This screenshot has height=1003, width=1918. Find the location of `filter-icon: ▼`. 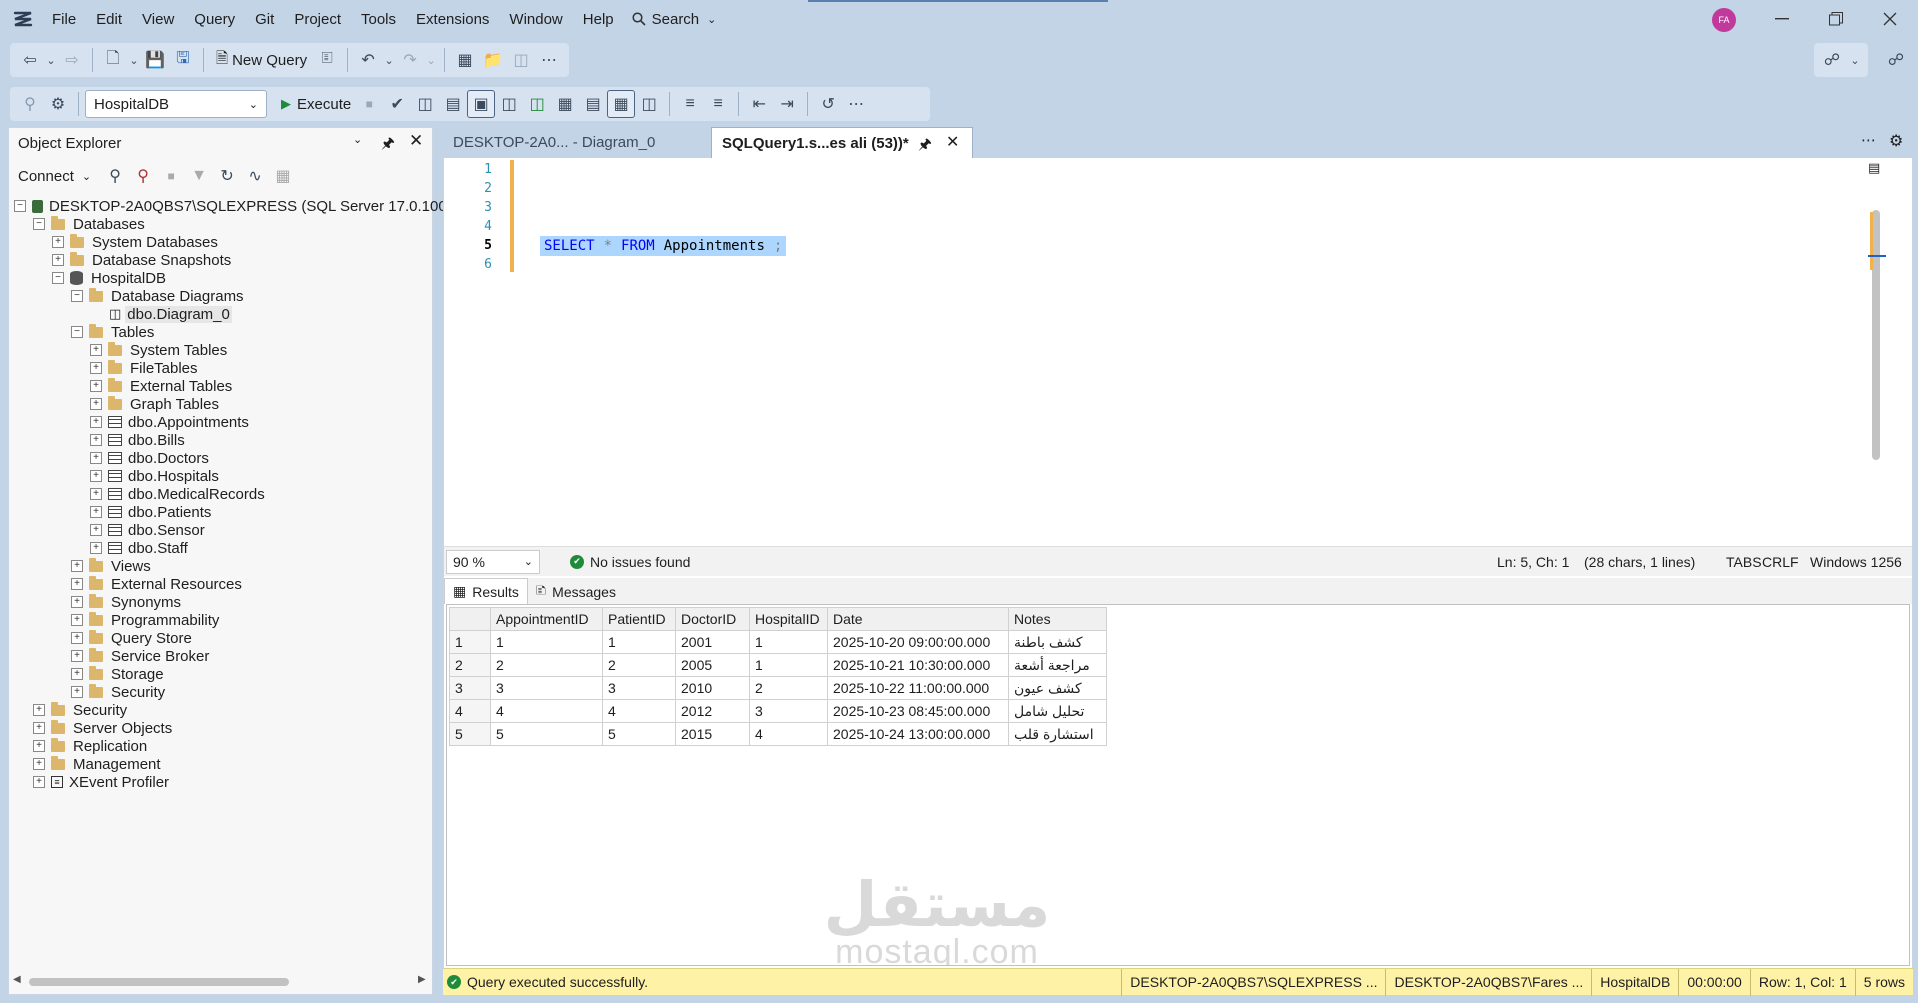

filter-icon: ▼ is located at coordinates (199, 176).